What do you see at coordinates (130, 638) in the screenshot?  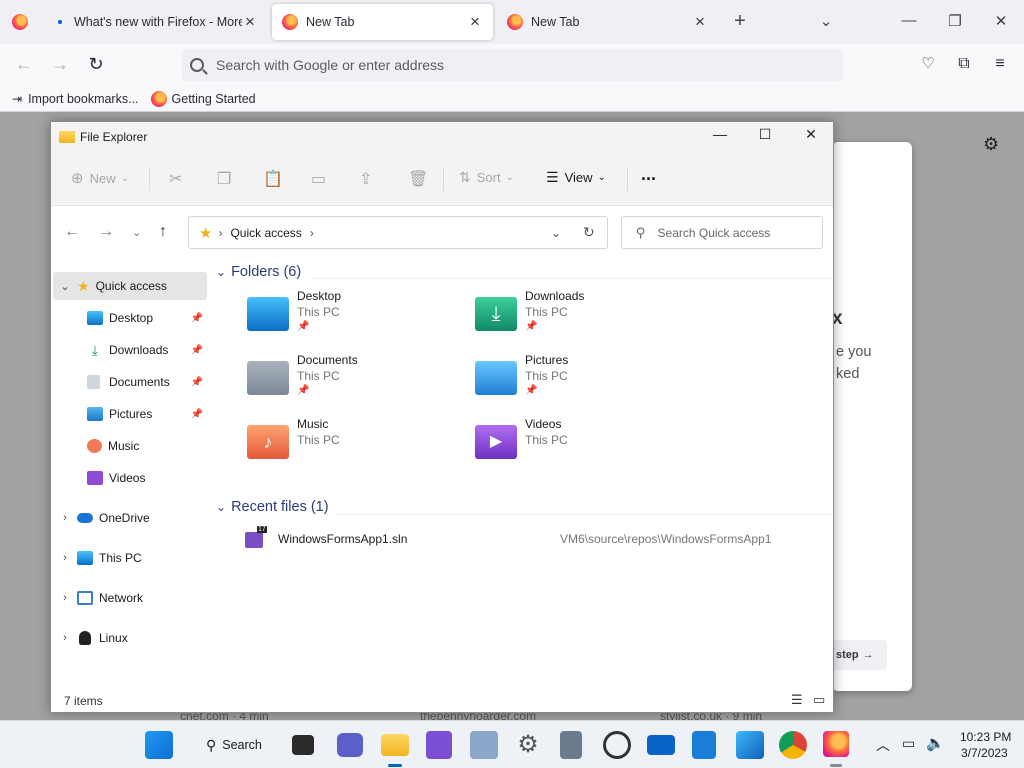 I see `sidebar-item-linux: › Linux` at bounding box center [130, 638].